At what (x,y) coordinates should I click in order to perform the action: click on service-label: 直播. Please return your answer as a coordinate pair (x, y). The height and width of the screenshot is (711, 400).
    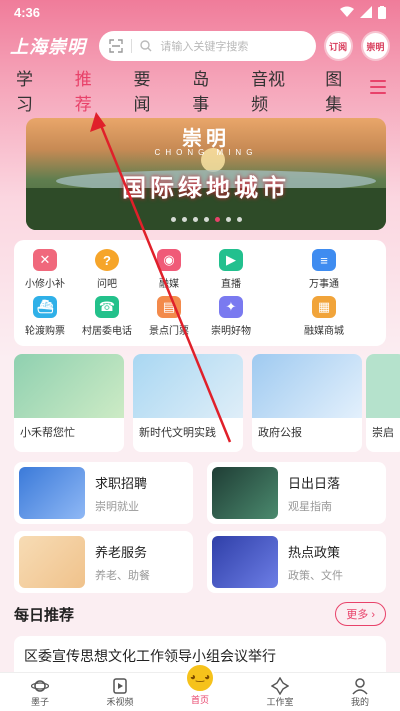
    Looking at the image, I should click on (231, 284).